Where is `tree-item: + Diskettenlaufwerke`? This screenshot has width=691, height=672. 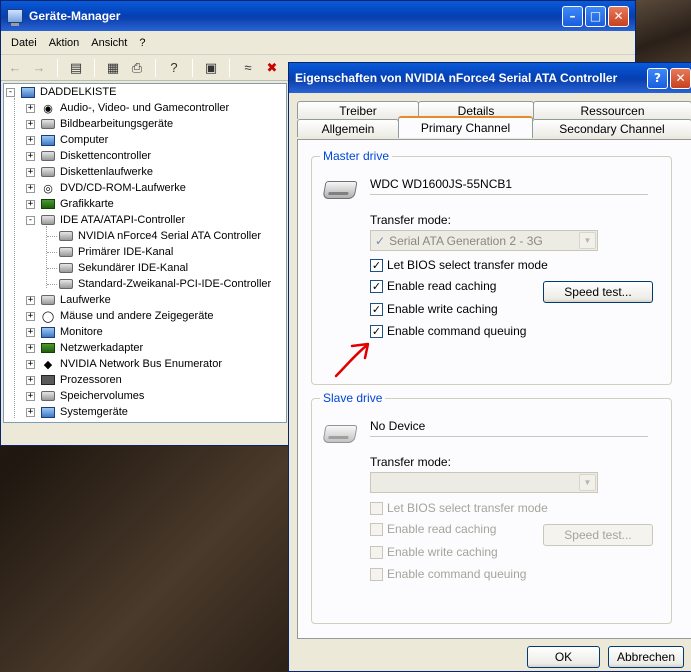 tree-item: + Diskettenlaufwerke is located at coordinates (89, 172).